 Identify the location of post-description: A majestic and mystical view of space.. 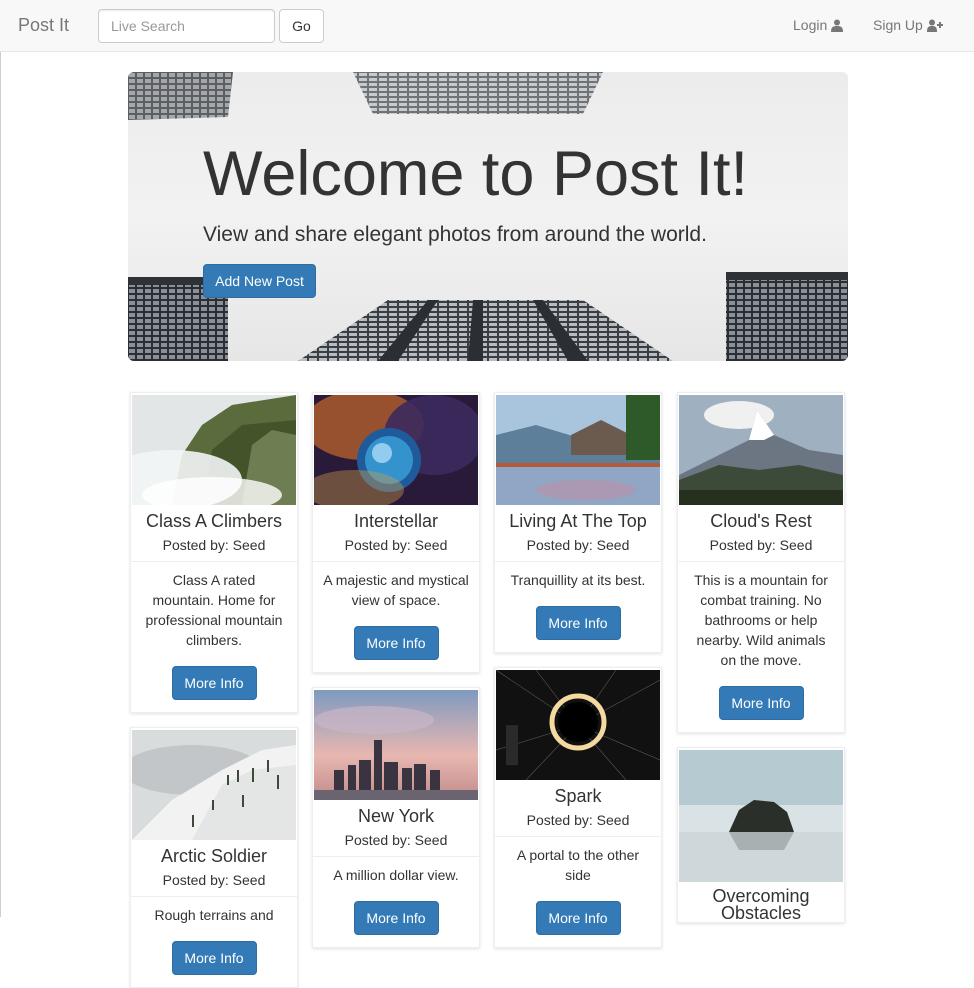
(396, 590).